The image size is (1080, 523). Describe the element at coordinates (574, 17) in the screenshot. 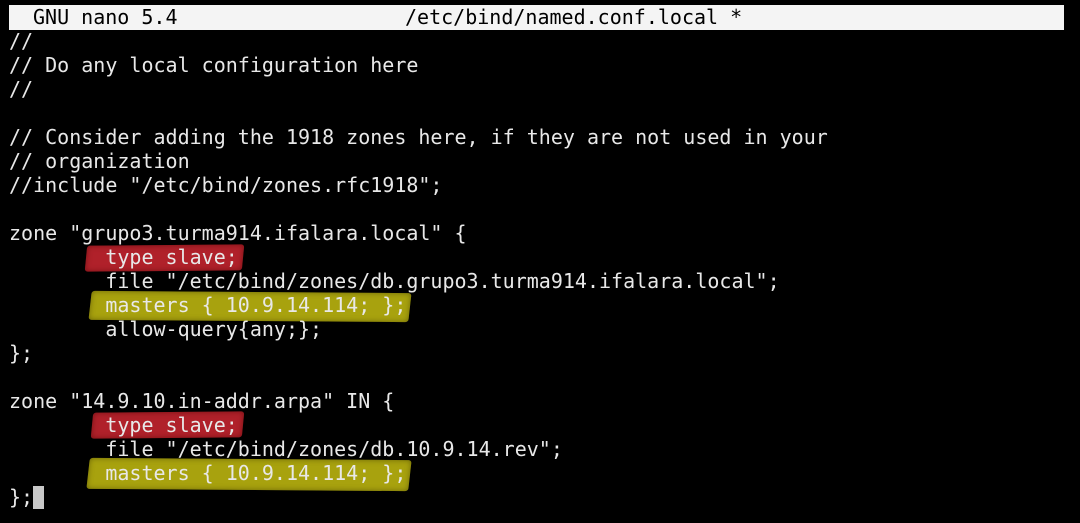

I see `file-name: /etc/bind/named.conf.local *` at that location.